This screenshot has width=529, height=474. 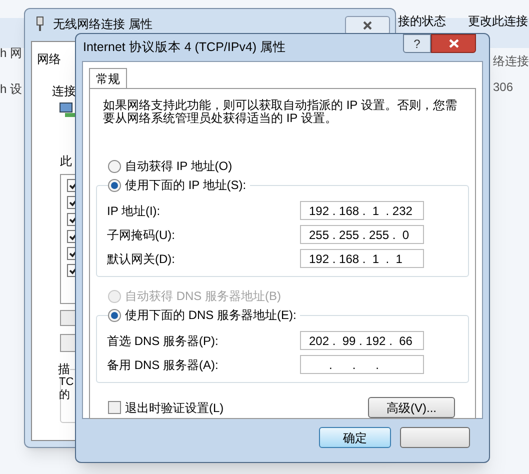 What do you see at coordinates (178, 166) in the screenshot?
I see `radio-label: 自动获得 IP 地址(O)` at bounding box center [178, 166].